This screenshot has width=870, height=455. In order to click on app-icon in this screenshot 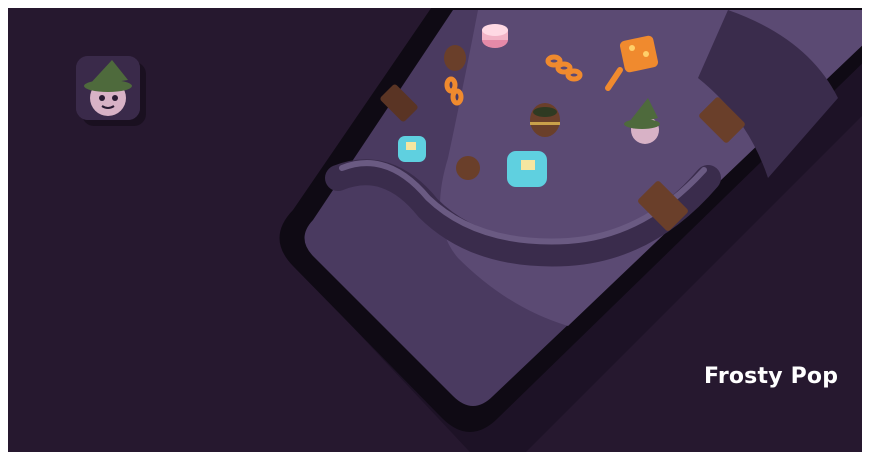, I will do `click(108, 88)`.